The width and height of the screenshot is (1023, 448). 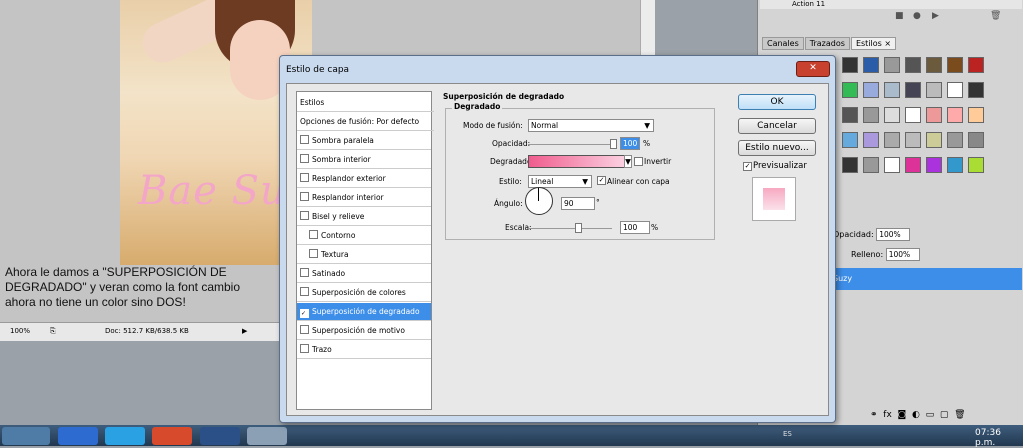 I want to click on layer-opacity-input: 100%, so click(x=893, y=234).